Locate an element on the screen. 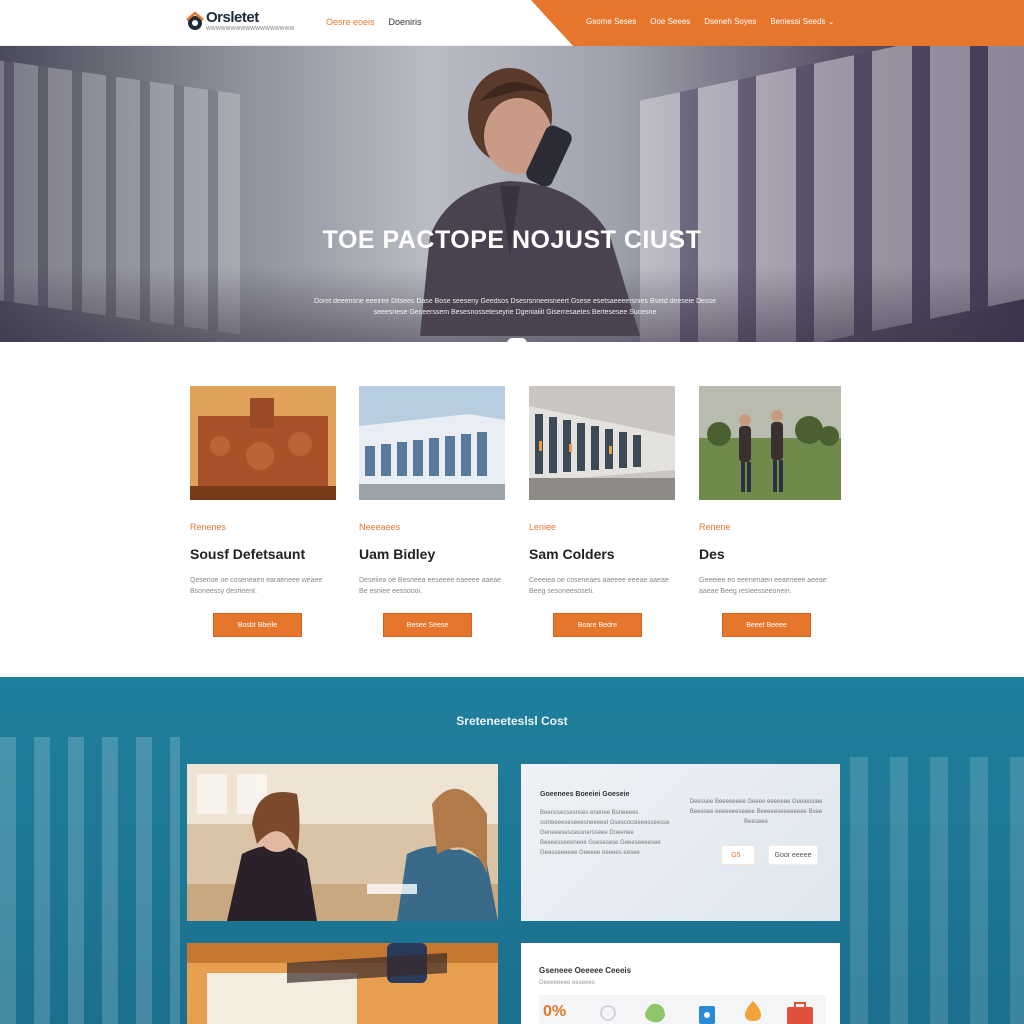  nav-right-item-3: Dseneh Soyes is located at coordinates (730, 21).